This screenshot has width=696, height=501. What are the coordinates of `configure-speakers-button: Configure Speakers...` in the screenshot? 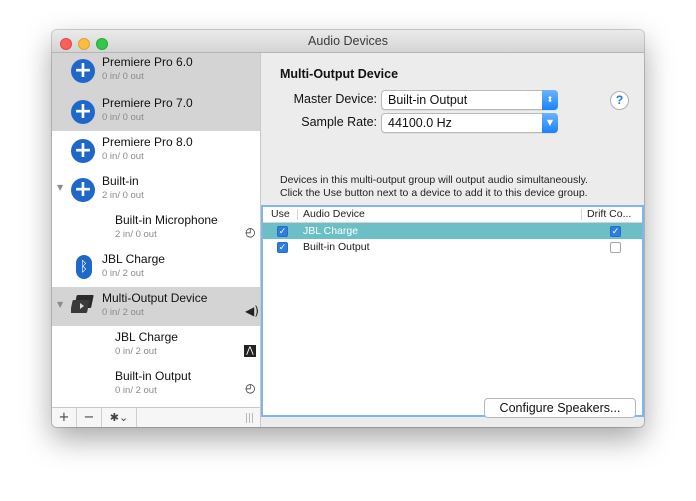 It's located at (560, 408).